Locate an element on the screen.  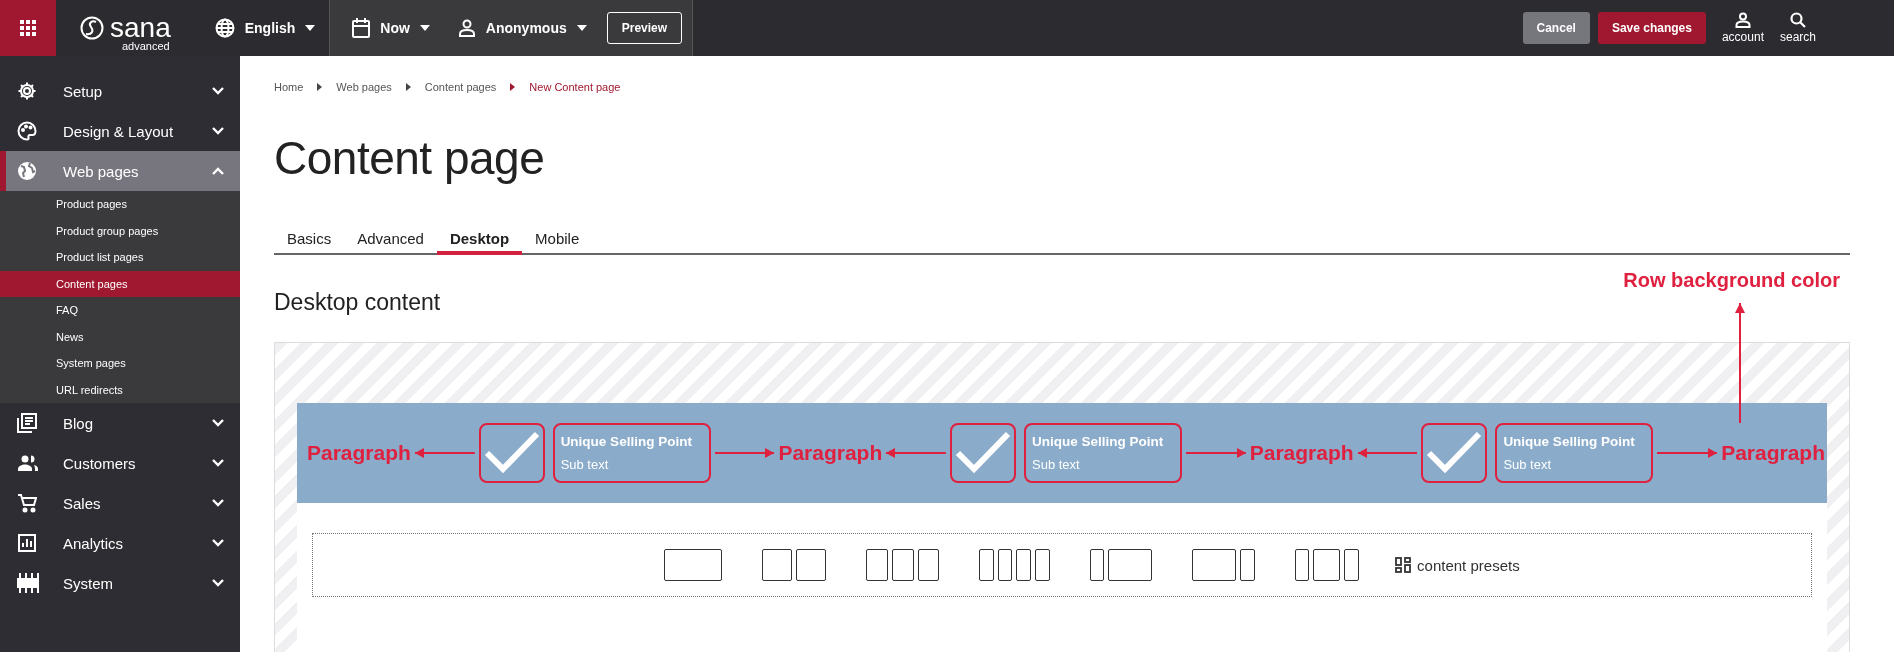
save-button: Save changes is located at coordinates (1651, 28).